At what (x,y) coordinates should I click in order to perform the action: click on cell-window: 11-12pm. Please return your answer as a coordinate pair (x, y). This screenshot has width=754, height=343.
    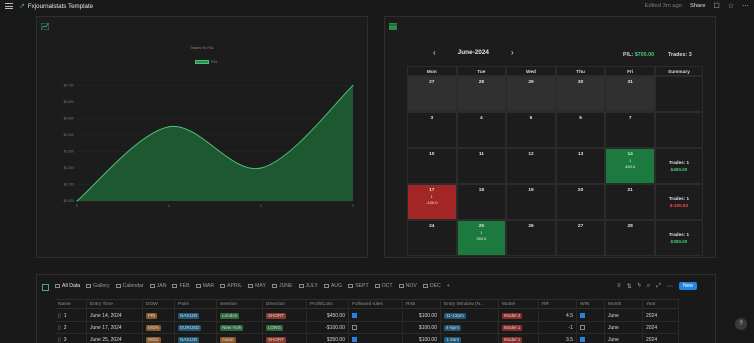
    Looking at the image, I should click on (470, 315).